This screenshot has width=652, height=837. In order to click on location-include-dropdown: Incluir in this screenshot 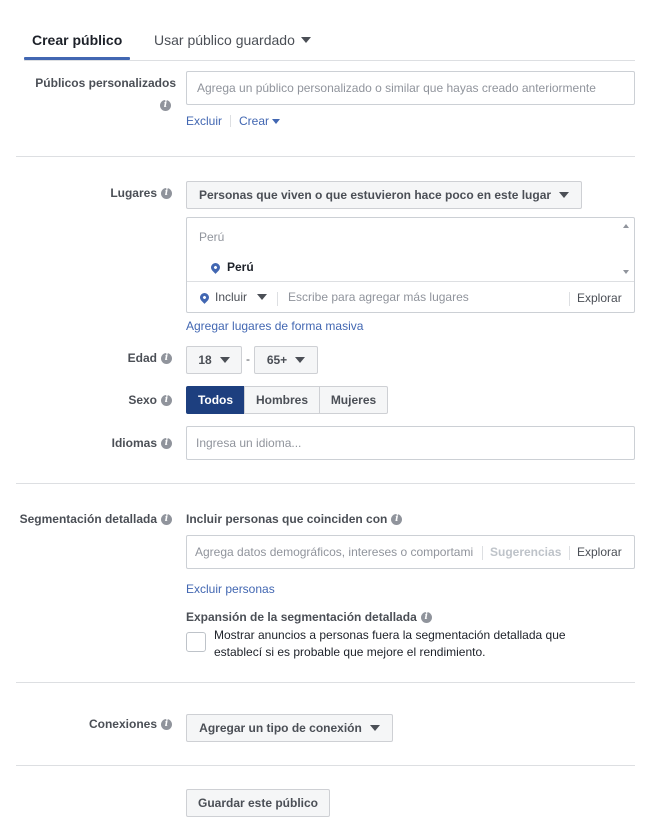, I will do `click(233, 297)`.